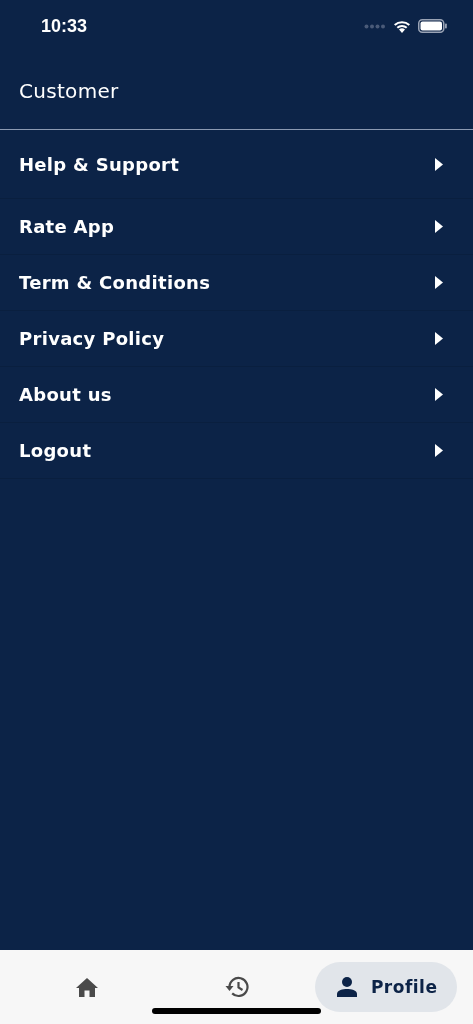 This screenshot has width=473, height=1024. What do you see at coordinates (236, 451) in the screenshot?
I see `menu-item: Logout` at bounding box center [236, 451].